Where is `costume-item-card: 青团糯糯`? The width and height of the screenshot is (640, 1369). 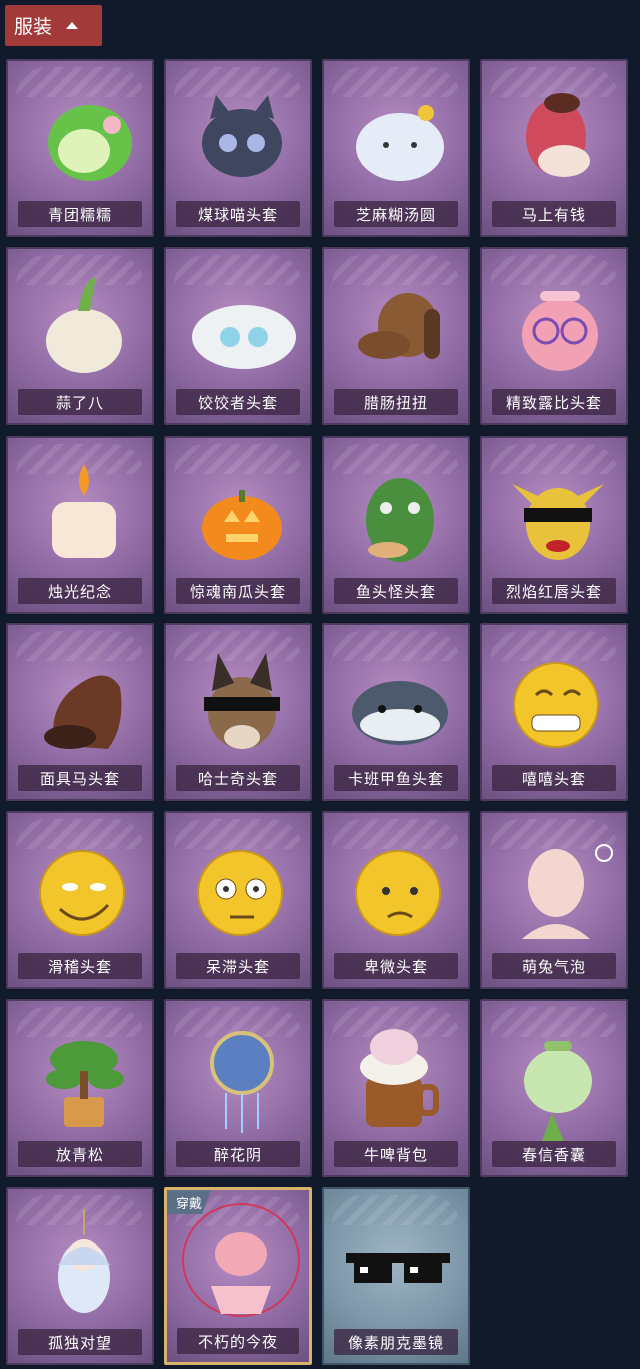 costume-item-card: 青团糯糯 is located at coordinates (80, 148).